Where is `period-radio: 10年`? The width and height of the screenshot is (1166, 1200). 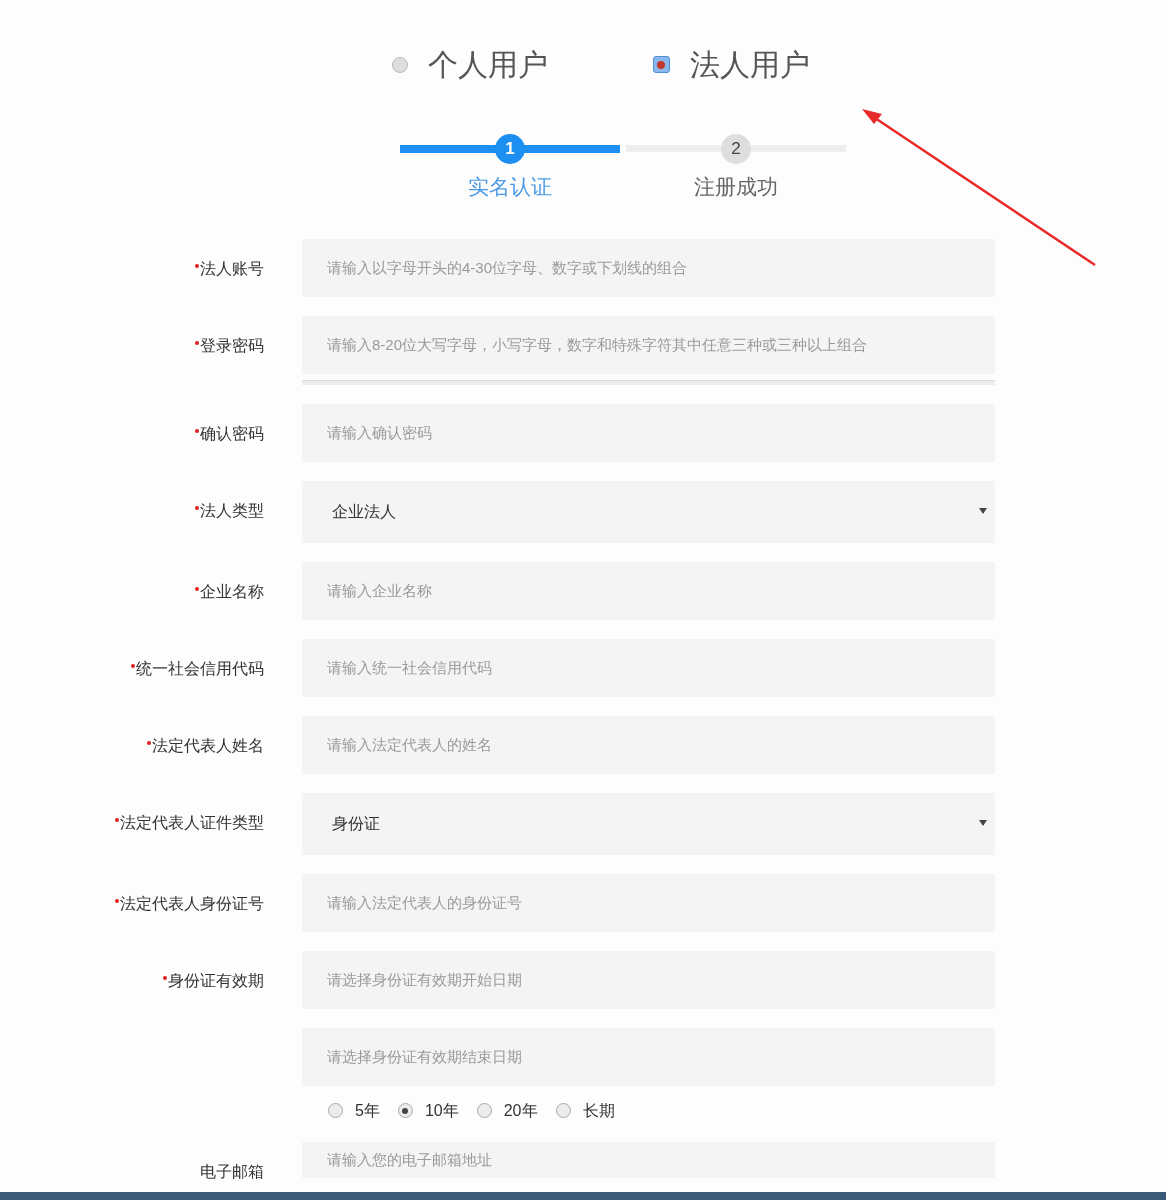 period-radio: 10年 is located at coordinates (428, 1110).